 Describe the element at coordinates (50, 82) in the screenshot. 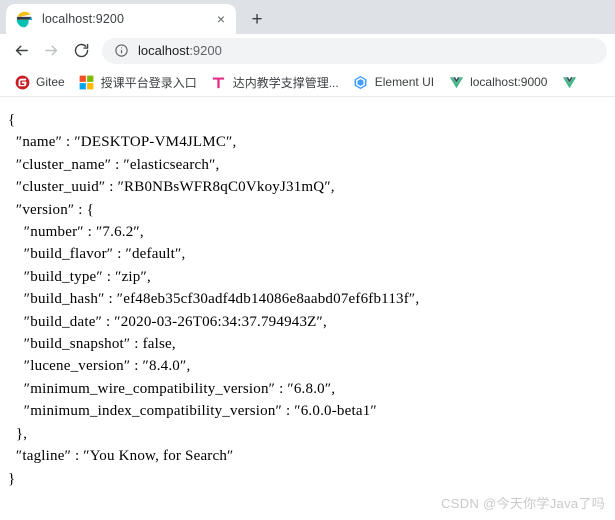

I see `bookmark-label: Gitee` at that location.